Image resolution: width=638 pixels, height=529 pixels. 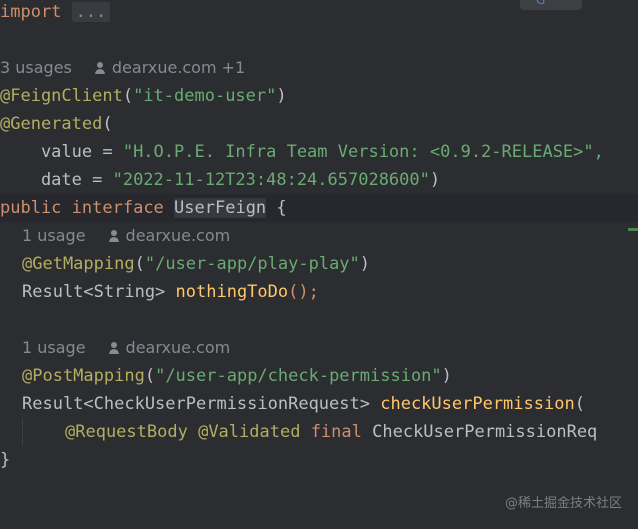 I want to click on code-line-interface: public interface UserFeign {, so click(x=143, y=208).